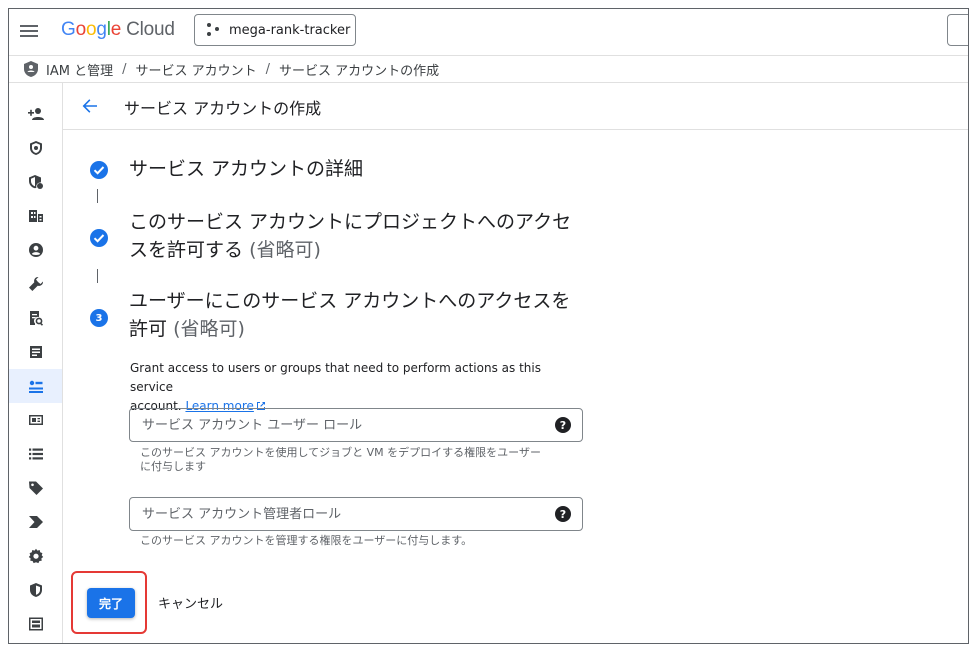  What do you see at coordinates (35, 182) in the screenshot?
I see `policy-icon` at bounding box center [35, 182].